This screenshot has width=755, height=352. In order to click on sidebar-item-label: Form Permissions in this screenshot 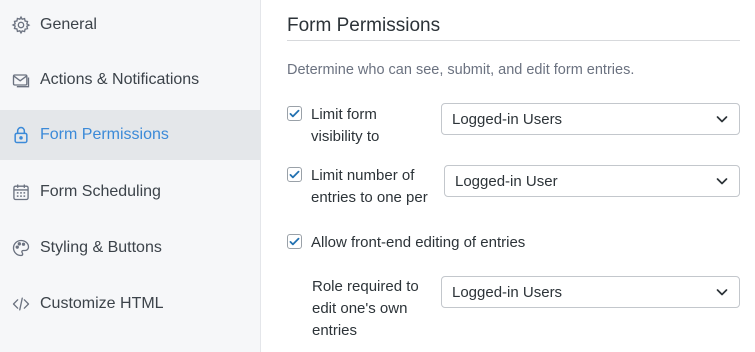, I will do `click(104, 134)`.